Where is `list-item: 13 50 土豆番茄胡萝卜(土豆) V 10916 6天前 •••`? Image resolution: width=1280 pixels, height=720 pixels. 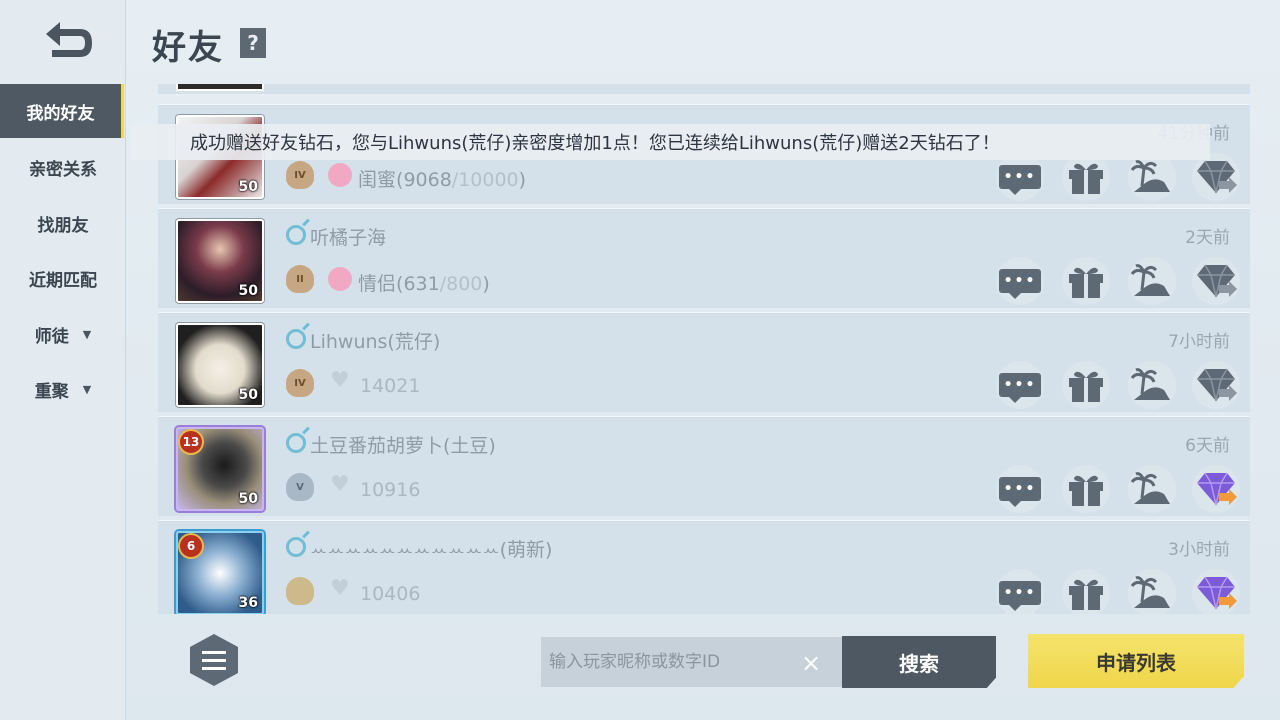 list-item: 13 50 土豆番茄胡萝卜(土豆) V 10916 6天前 ••• is located at coordinates (704, 466).